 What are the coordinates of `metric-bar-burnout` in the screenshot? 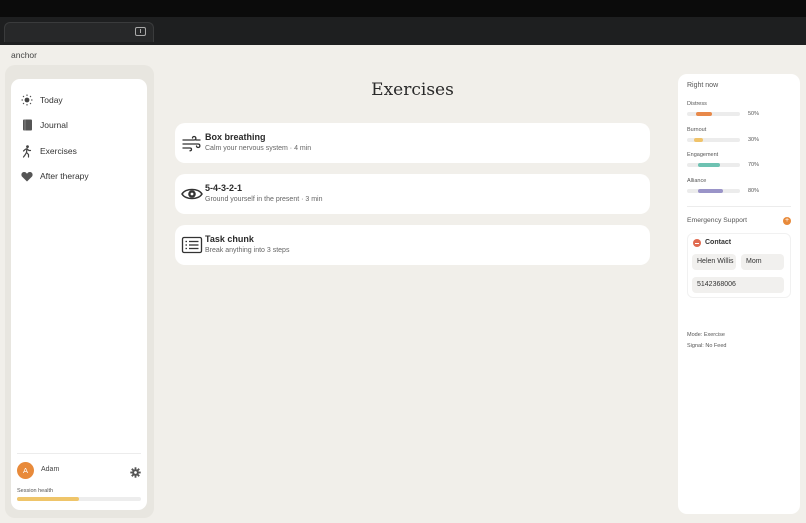 It's located at (713, 140).